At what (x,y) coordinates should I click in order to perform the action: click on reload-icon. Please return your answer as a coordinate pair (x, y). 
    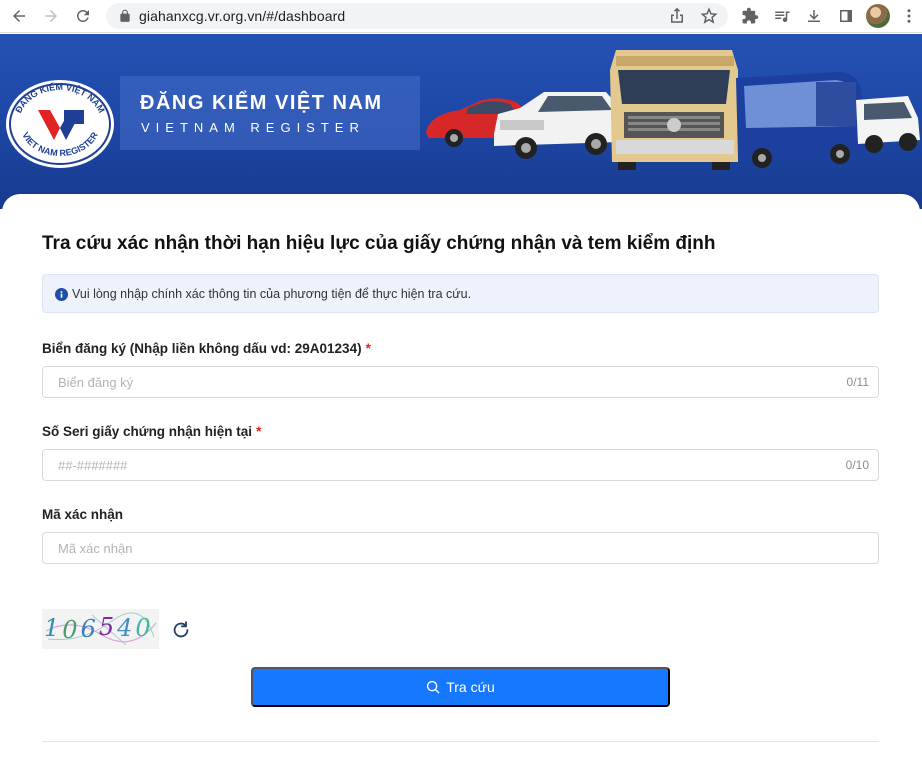
    Looking at the image, I should click on (82, 15).